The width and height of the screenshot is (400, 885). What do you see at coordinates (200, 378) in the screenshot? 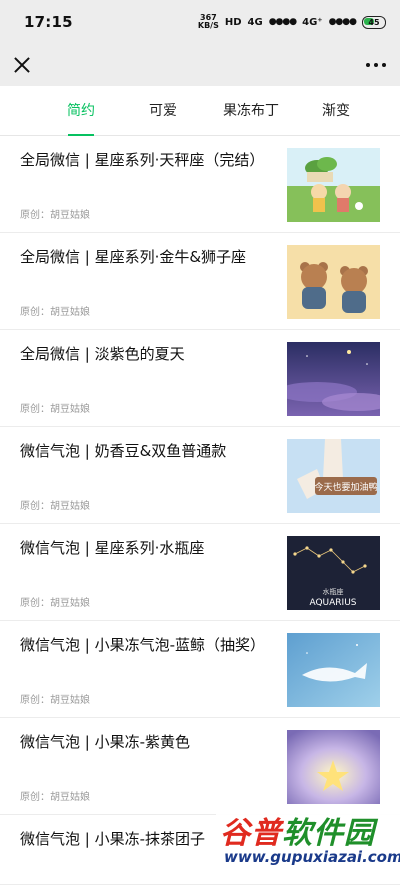
I see `list-item: 全局微信 | 淡紫色的夏天 原创：胡豆姑娘` at bounding box center [200, 378].